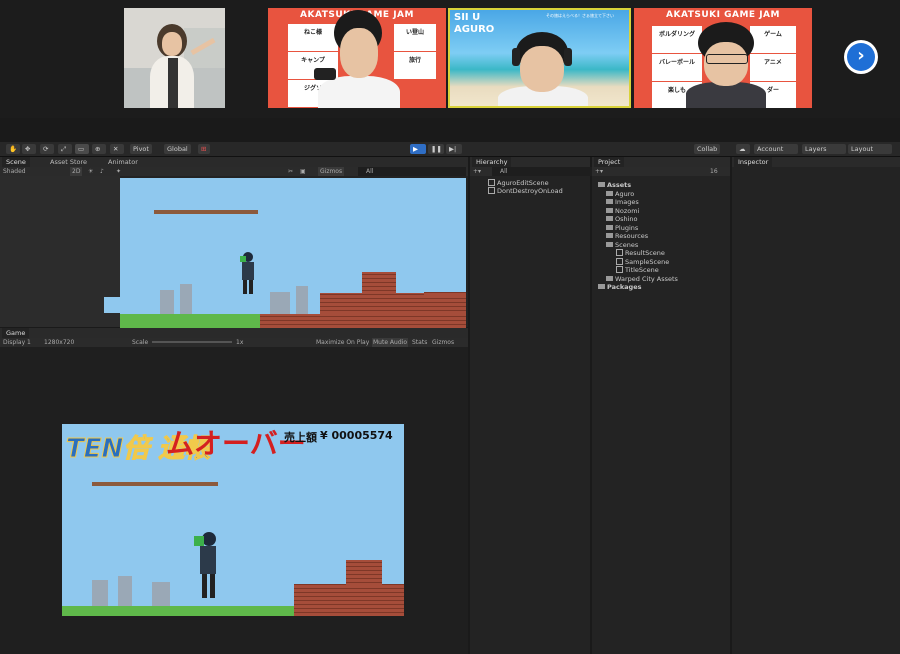  Describe the element at coordinates (824, 149) in the screenshot. I see `layers-dropdown: Layers` at that location.